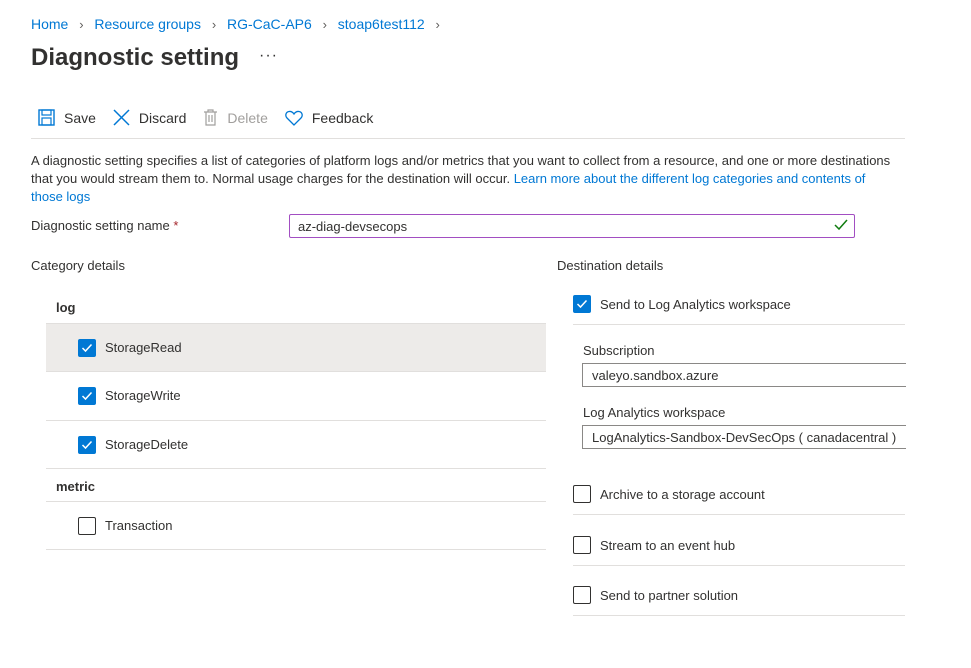 This screenshot has width=971, height=668. What do you see at coordinates (80, 117) in the screenshot?
I see `save-label: Save` at bounding box center [80, 117].